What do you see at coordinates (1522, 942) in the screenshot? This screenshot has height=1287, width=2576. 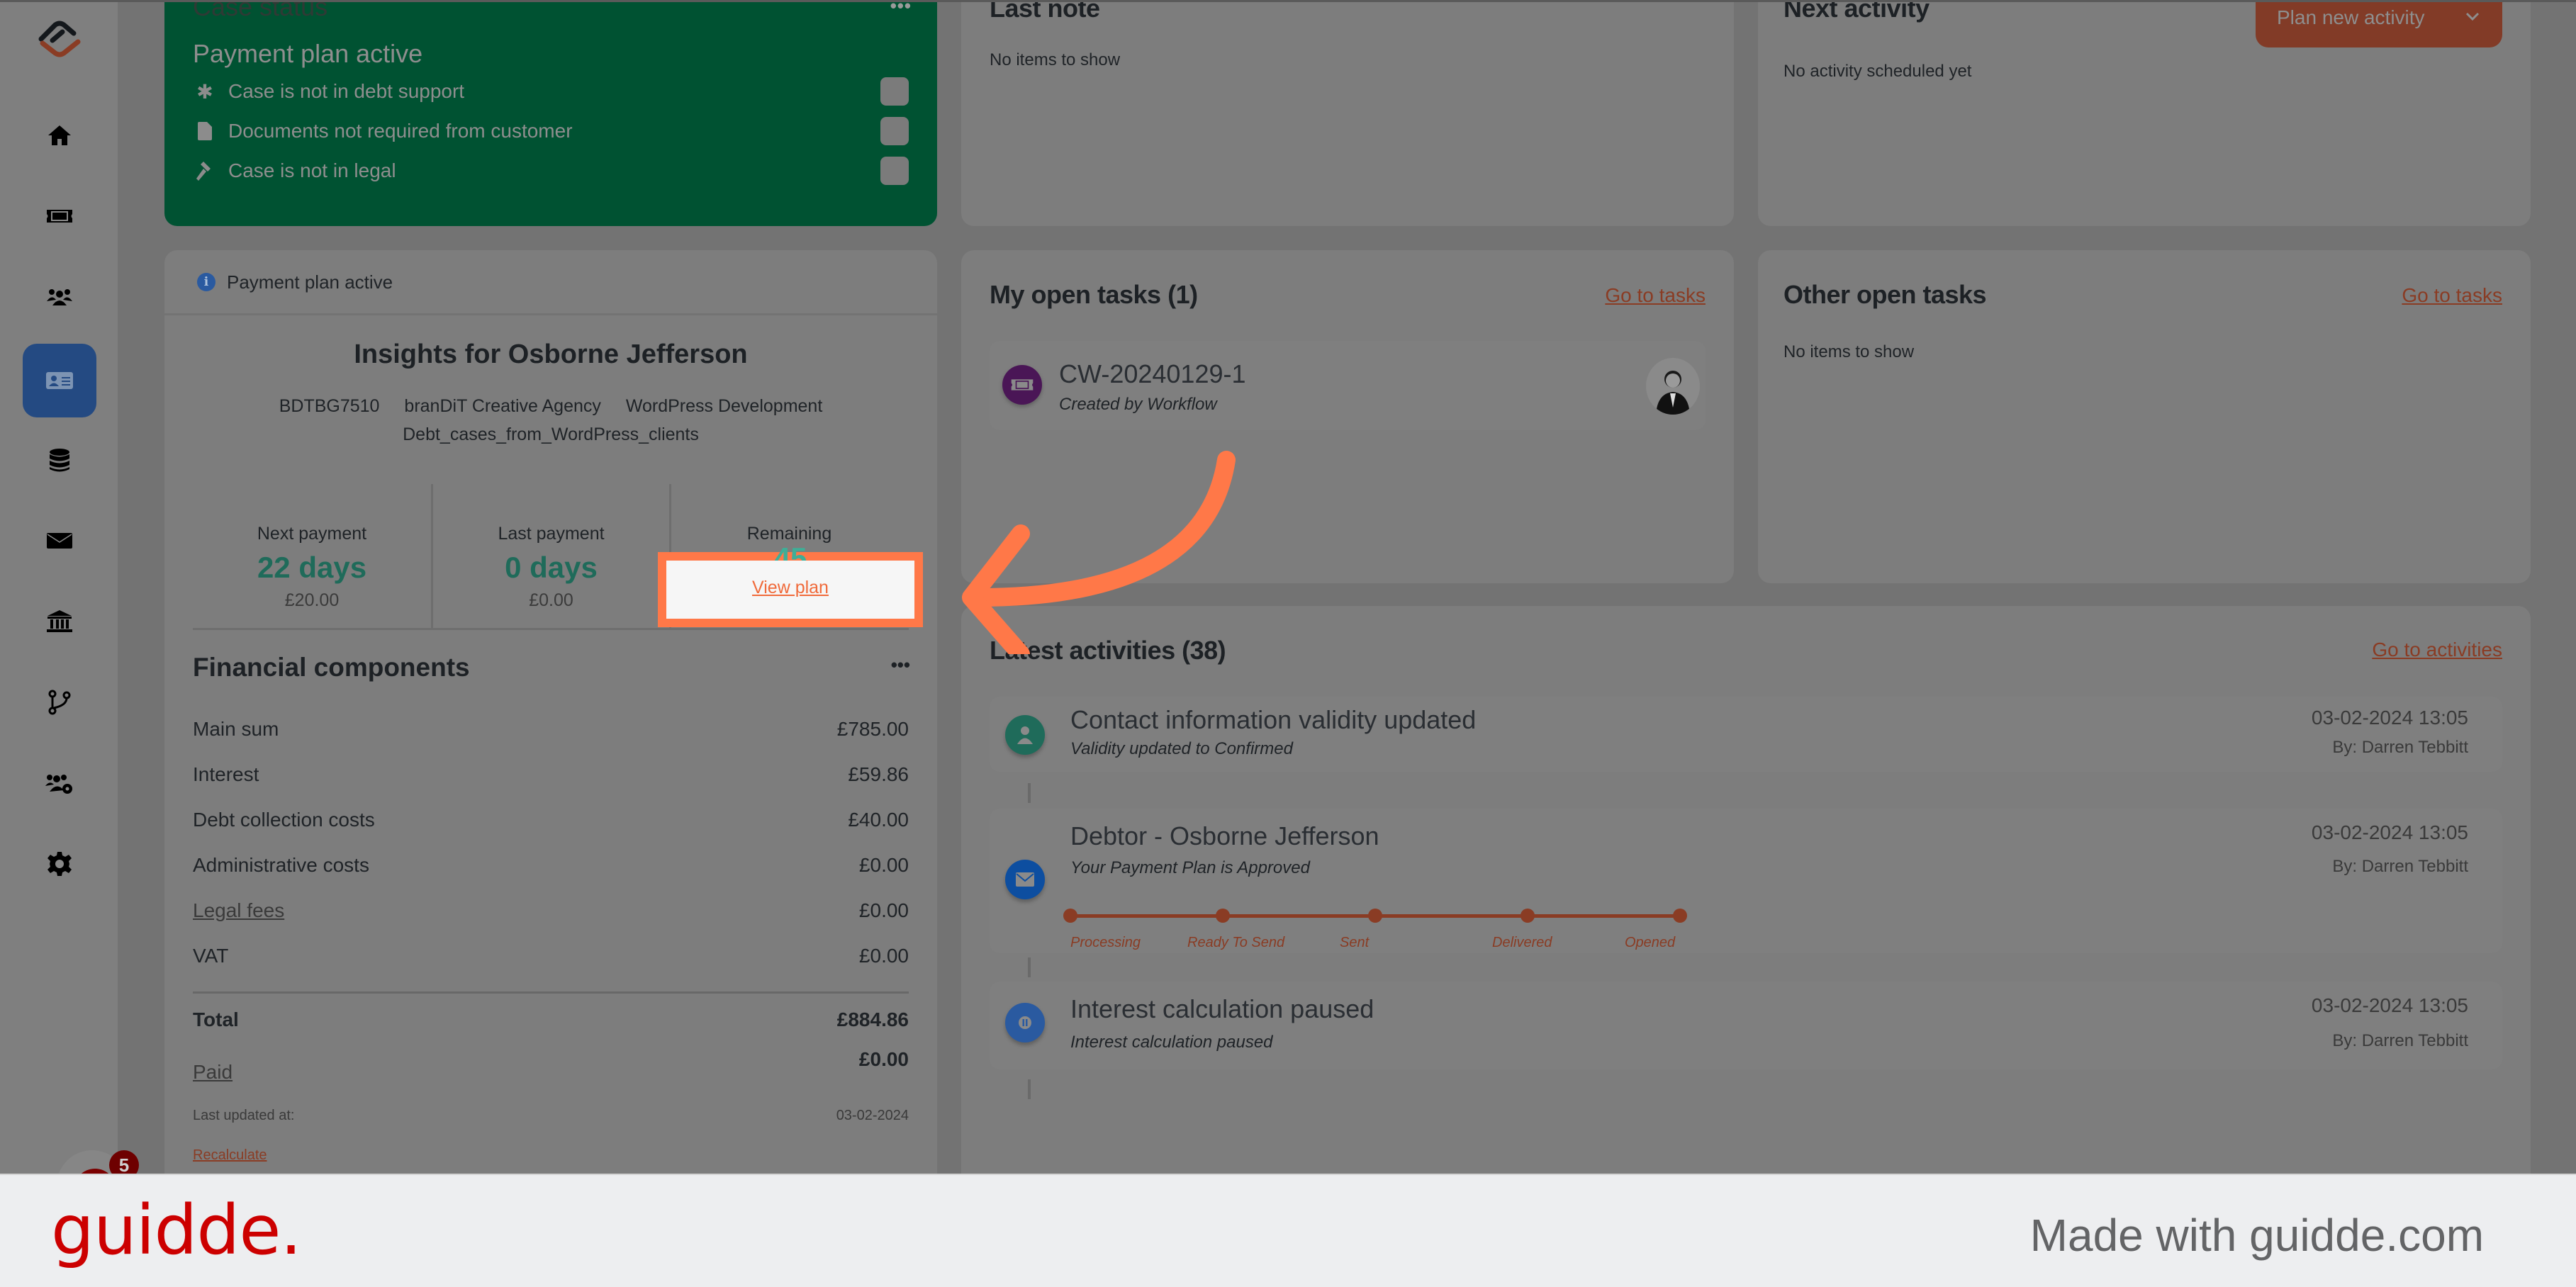 I see `tracker-step-label: Delivered` at bounding box center [1522, 942].